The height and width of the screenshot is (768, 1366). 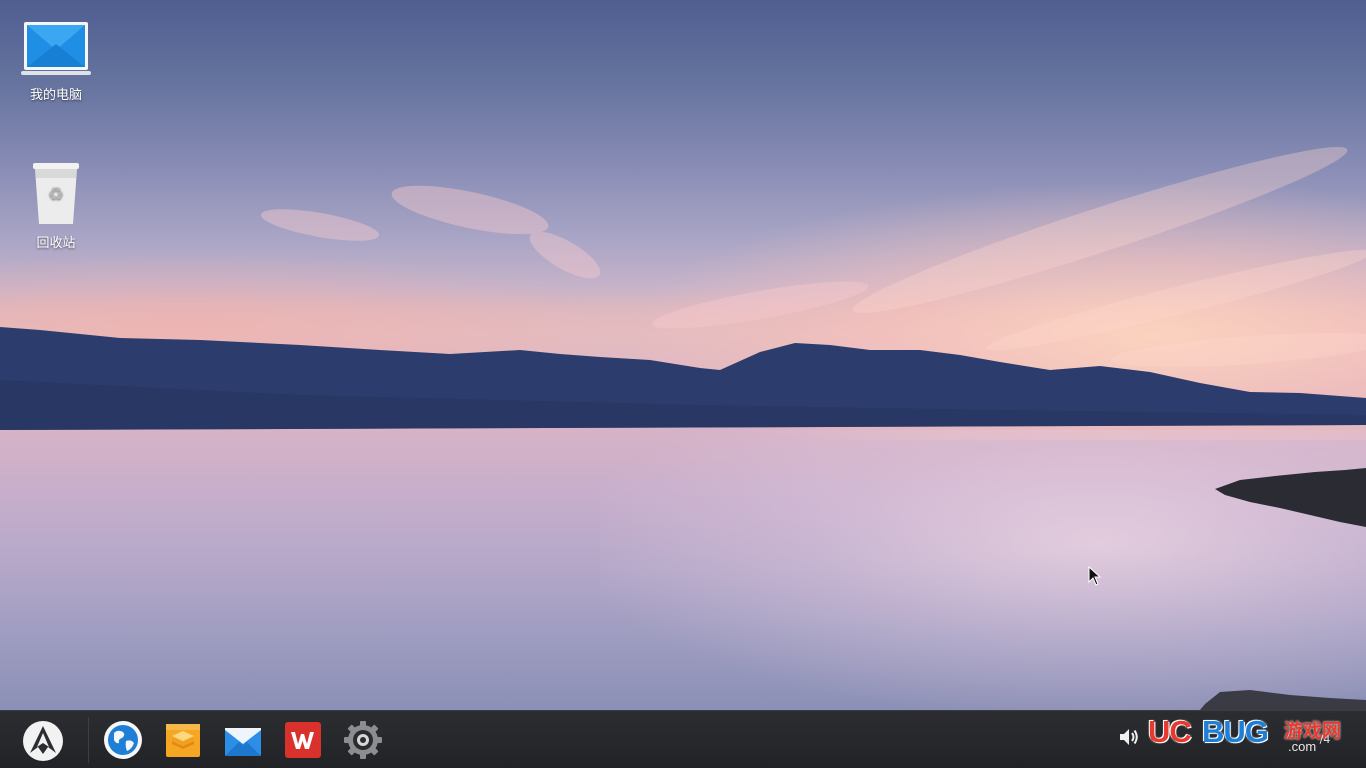 What do you see at coordinates (88, 740) in the screenshot?
I see `taskbar-separator` at bounding box center [88, 740].